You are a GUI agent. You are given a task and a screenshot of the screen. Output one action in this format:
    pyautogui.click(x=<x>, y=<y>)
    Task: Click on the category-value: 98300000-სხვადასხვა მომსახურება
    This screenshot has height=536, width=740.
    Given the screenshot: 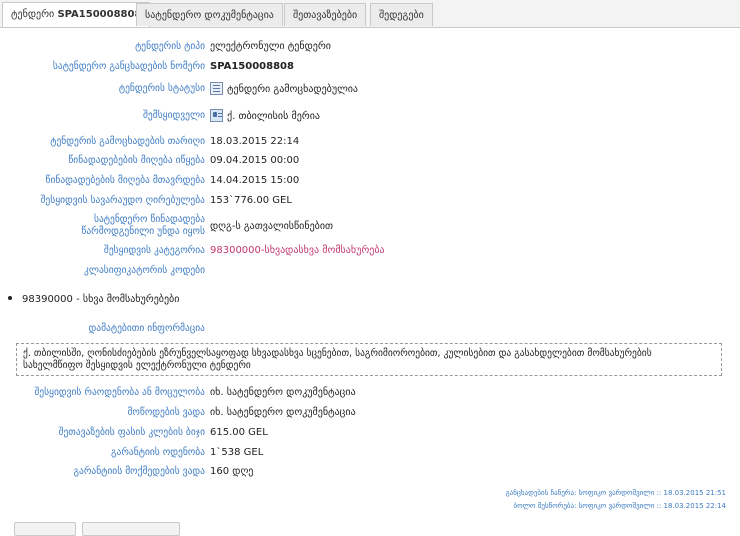 What is the action you would take?
    pyautogui.click(x=297, y=250)
    